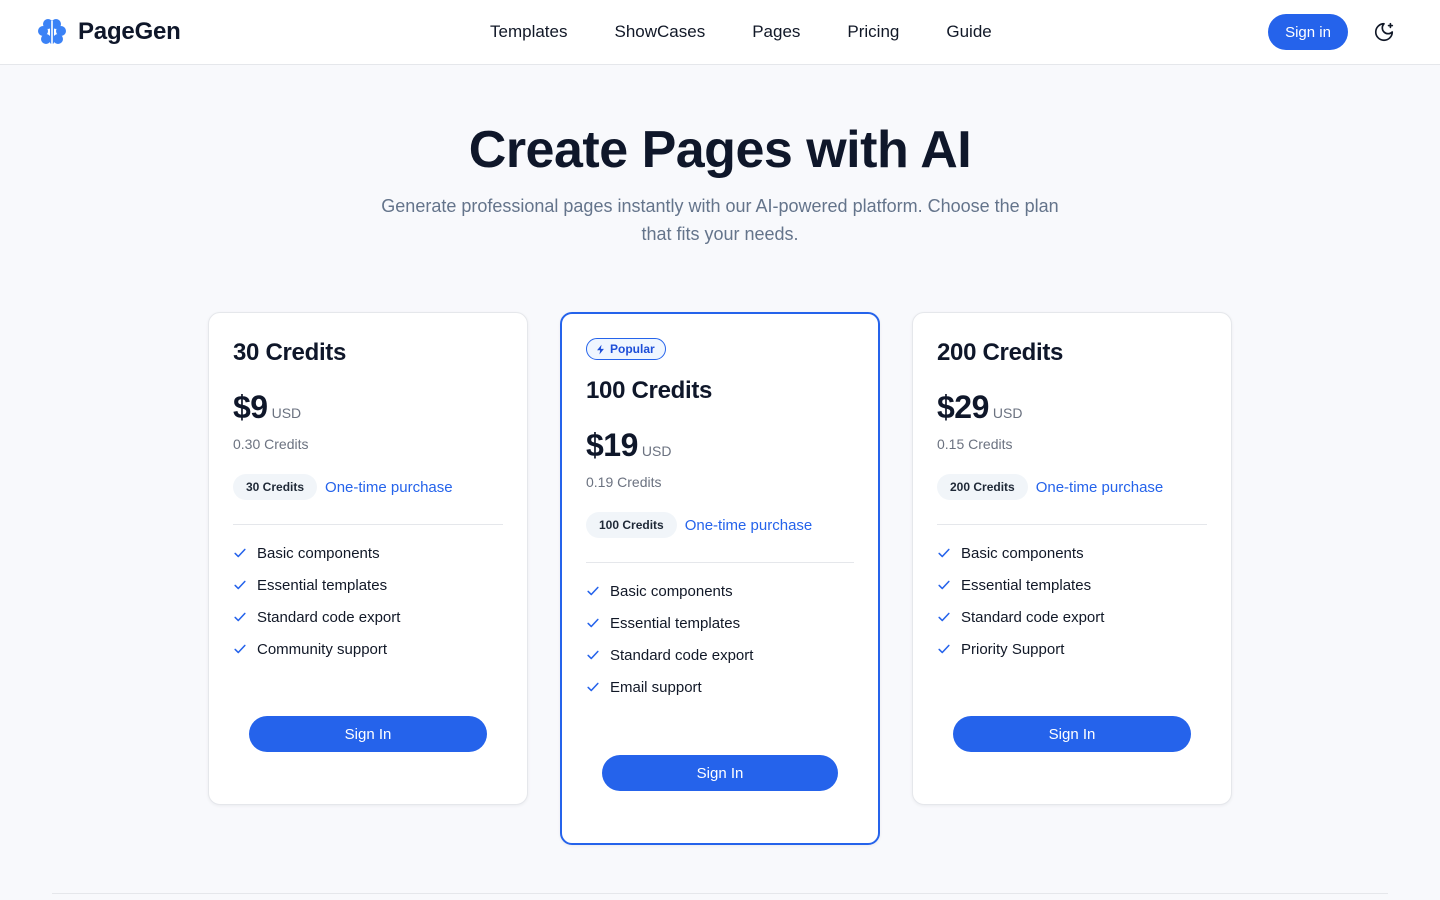 The width and height of the screenshot is (1440, 900). What do you see at coordinates (720, 687) in the screenshot?
I see `feature-item: Email support` at bounding box center [720, 687].